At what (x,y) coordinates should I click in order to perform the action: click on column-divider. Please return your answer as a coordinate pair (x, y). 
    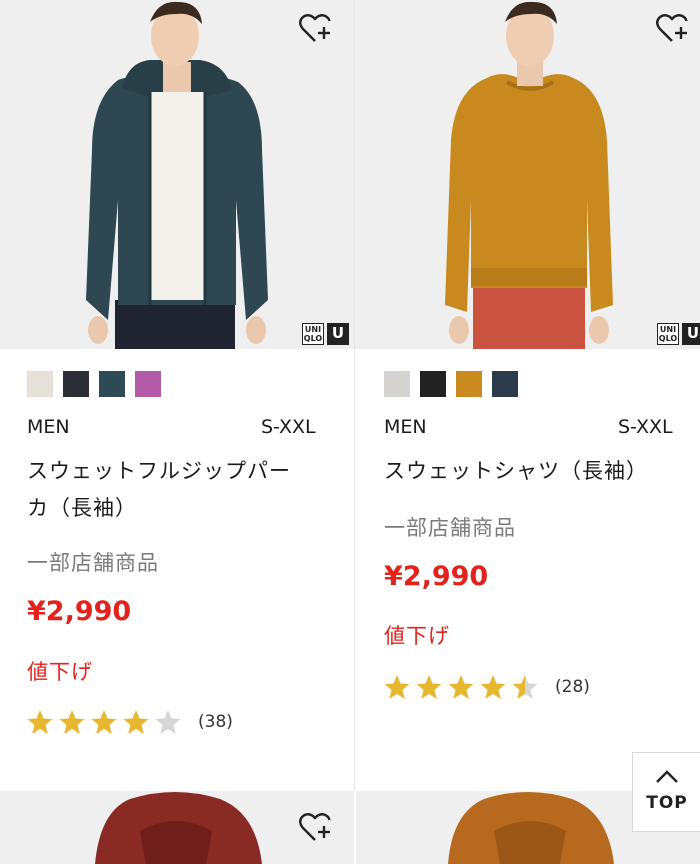
    Looking at the image, I should click on (355, 827).